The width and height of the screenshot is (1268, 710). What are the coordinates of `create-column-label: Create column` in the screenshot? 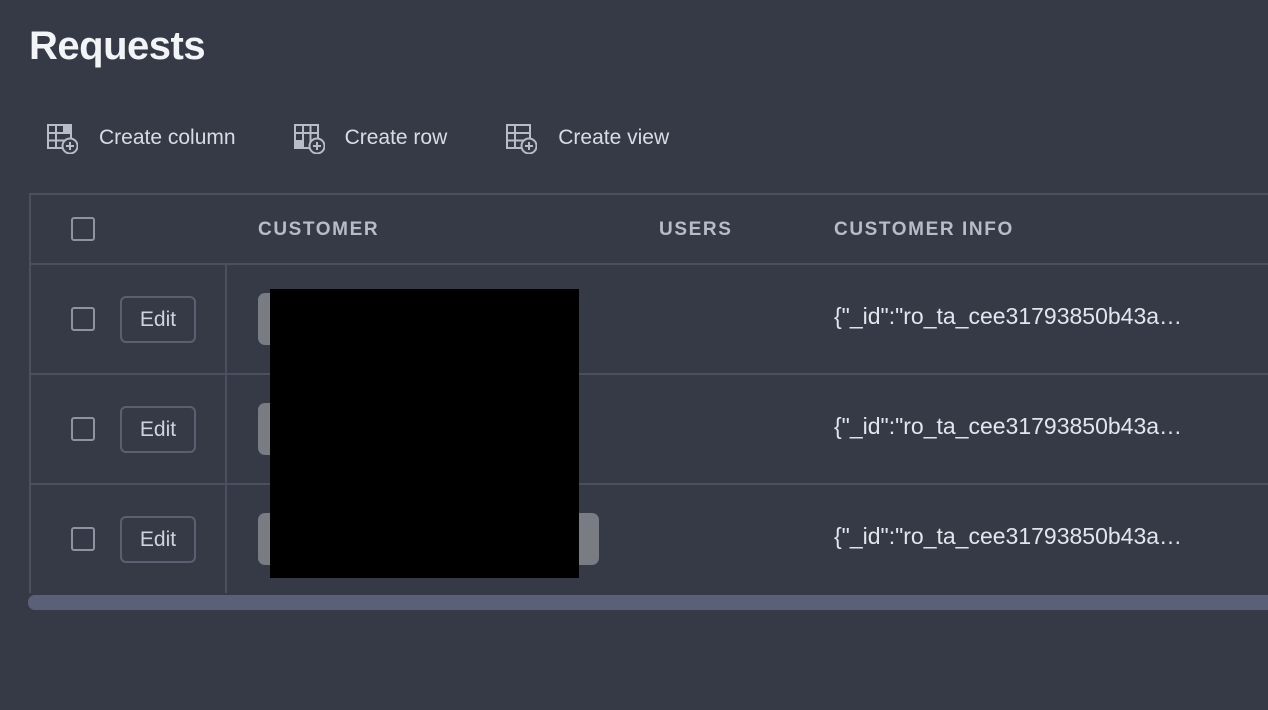 It's located at (167, 137).